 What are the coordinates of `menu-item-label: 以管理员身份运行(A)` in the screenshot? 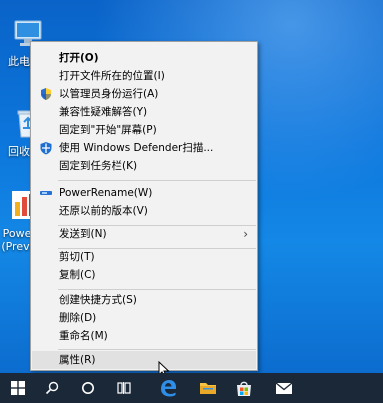 It's located at (109, 94).